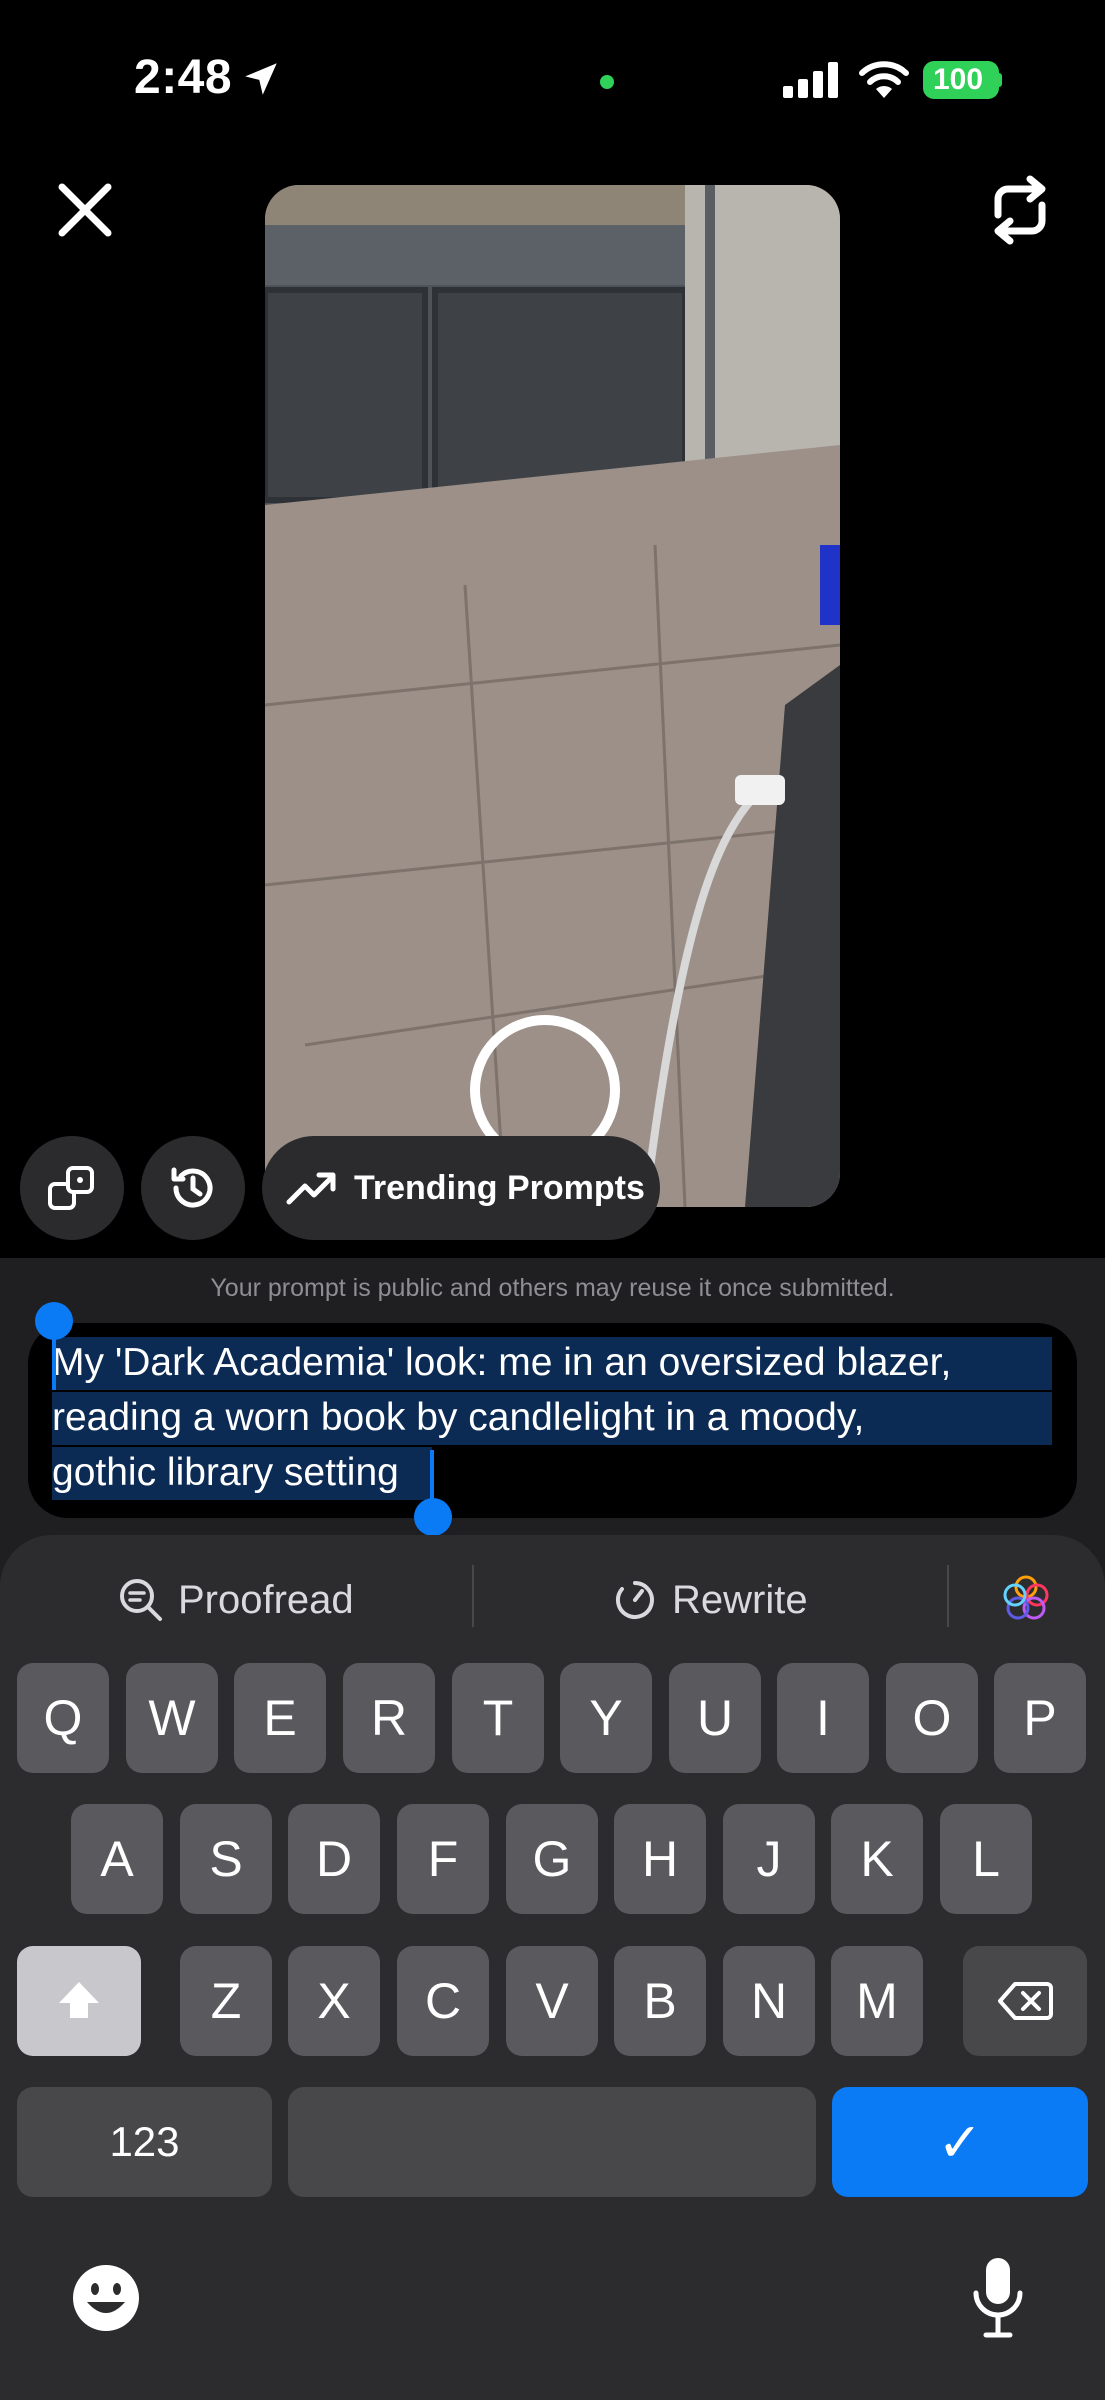 This screenshot has width=1105, height=2400. Describe the element at coordinates (552, 1859) in the screenshot. I see `key-g: G` at that location.